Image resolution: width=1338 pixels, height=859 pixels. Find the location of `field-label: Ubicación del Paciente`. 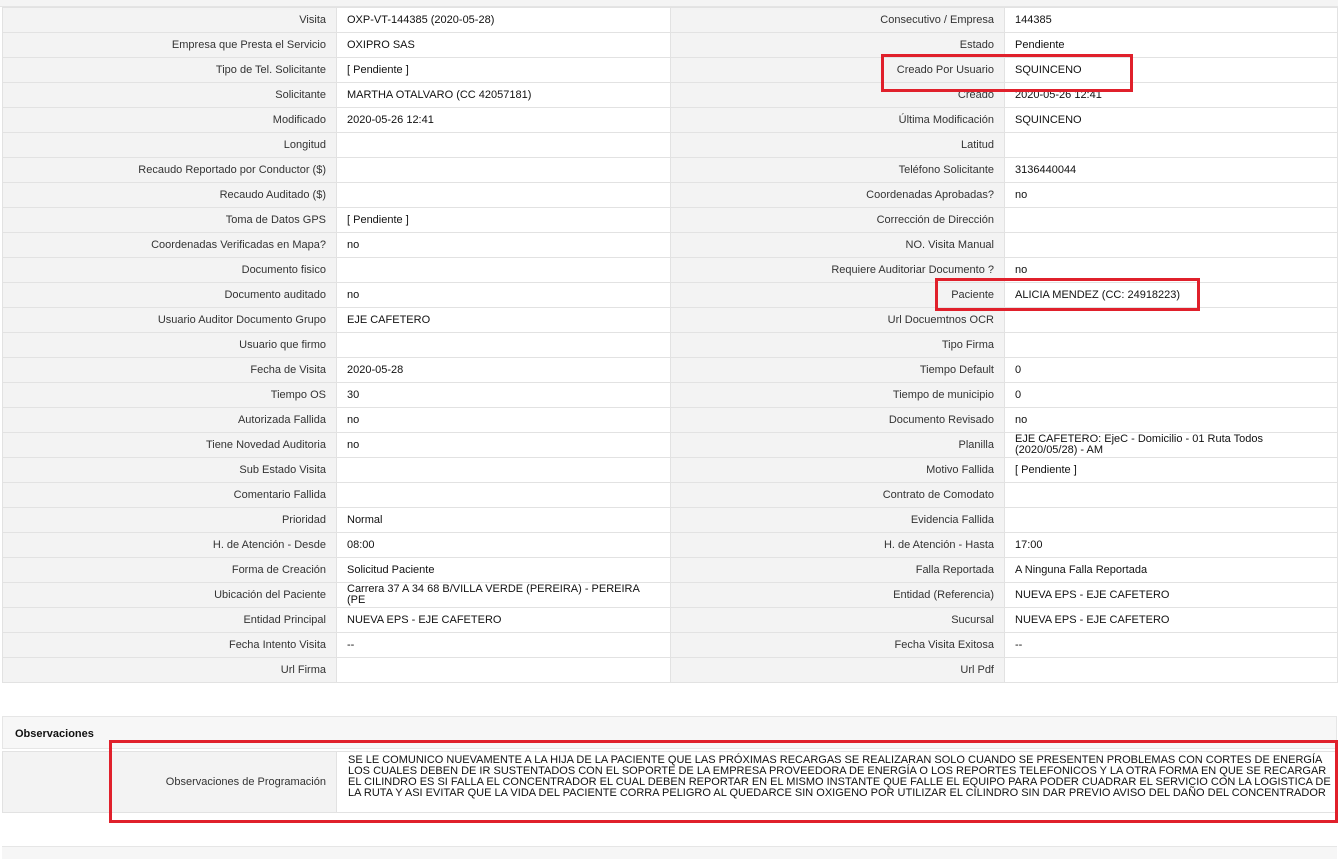

field-label: Ubicación del Paciente is located at coordinates (169, 595).